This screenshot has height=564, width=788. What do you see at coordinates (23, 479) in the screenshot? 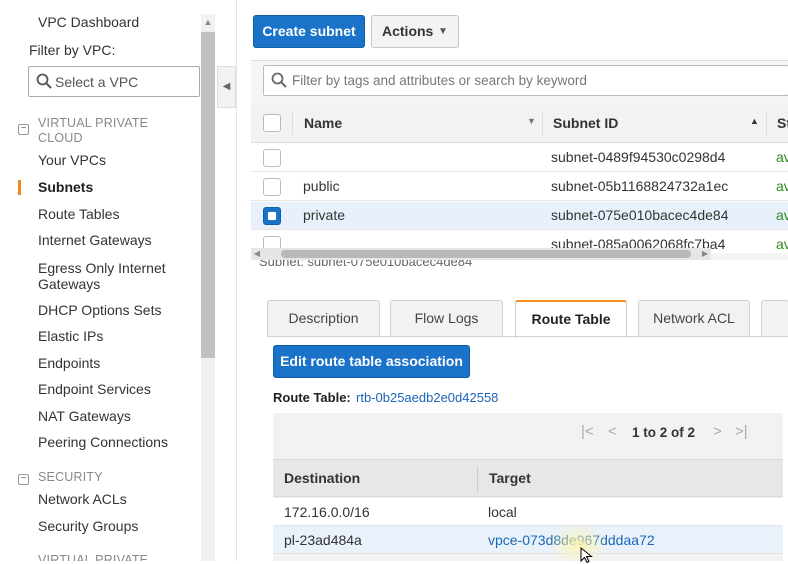
I see `collapse-security-section-icon: −` at bounding box center [23, 479].